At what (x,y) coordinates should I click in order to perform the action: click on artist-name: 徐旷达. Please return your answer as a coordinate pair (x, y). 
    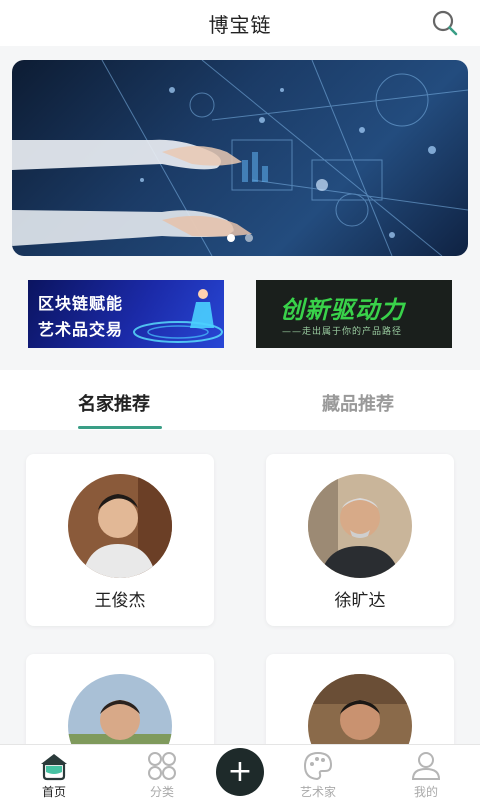
    Looking at the image, I should click on (360, 601).